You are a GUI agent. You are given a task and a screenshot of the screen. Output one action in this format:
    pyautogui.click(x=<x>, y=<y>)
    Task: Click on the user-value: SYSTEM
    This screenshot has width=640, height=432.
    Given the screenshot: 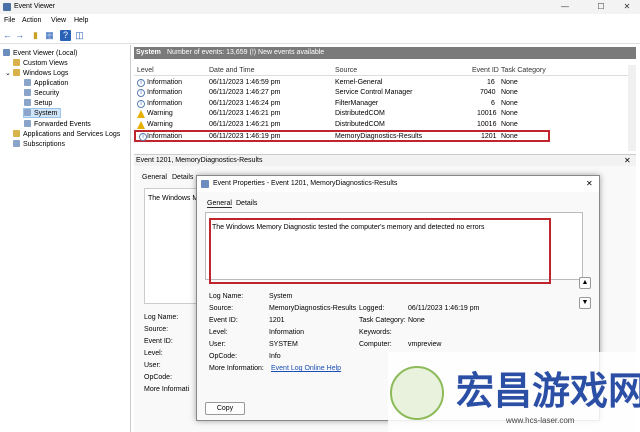 What is the action you would take?
    pyautogui.click(x=283, y=344)
    